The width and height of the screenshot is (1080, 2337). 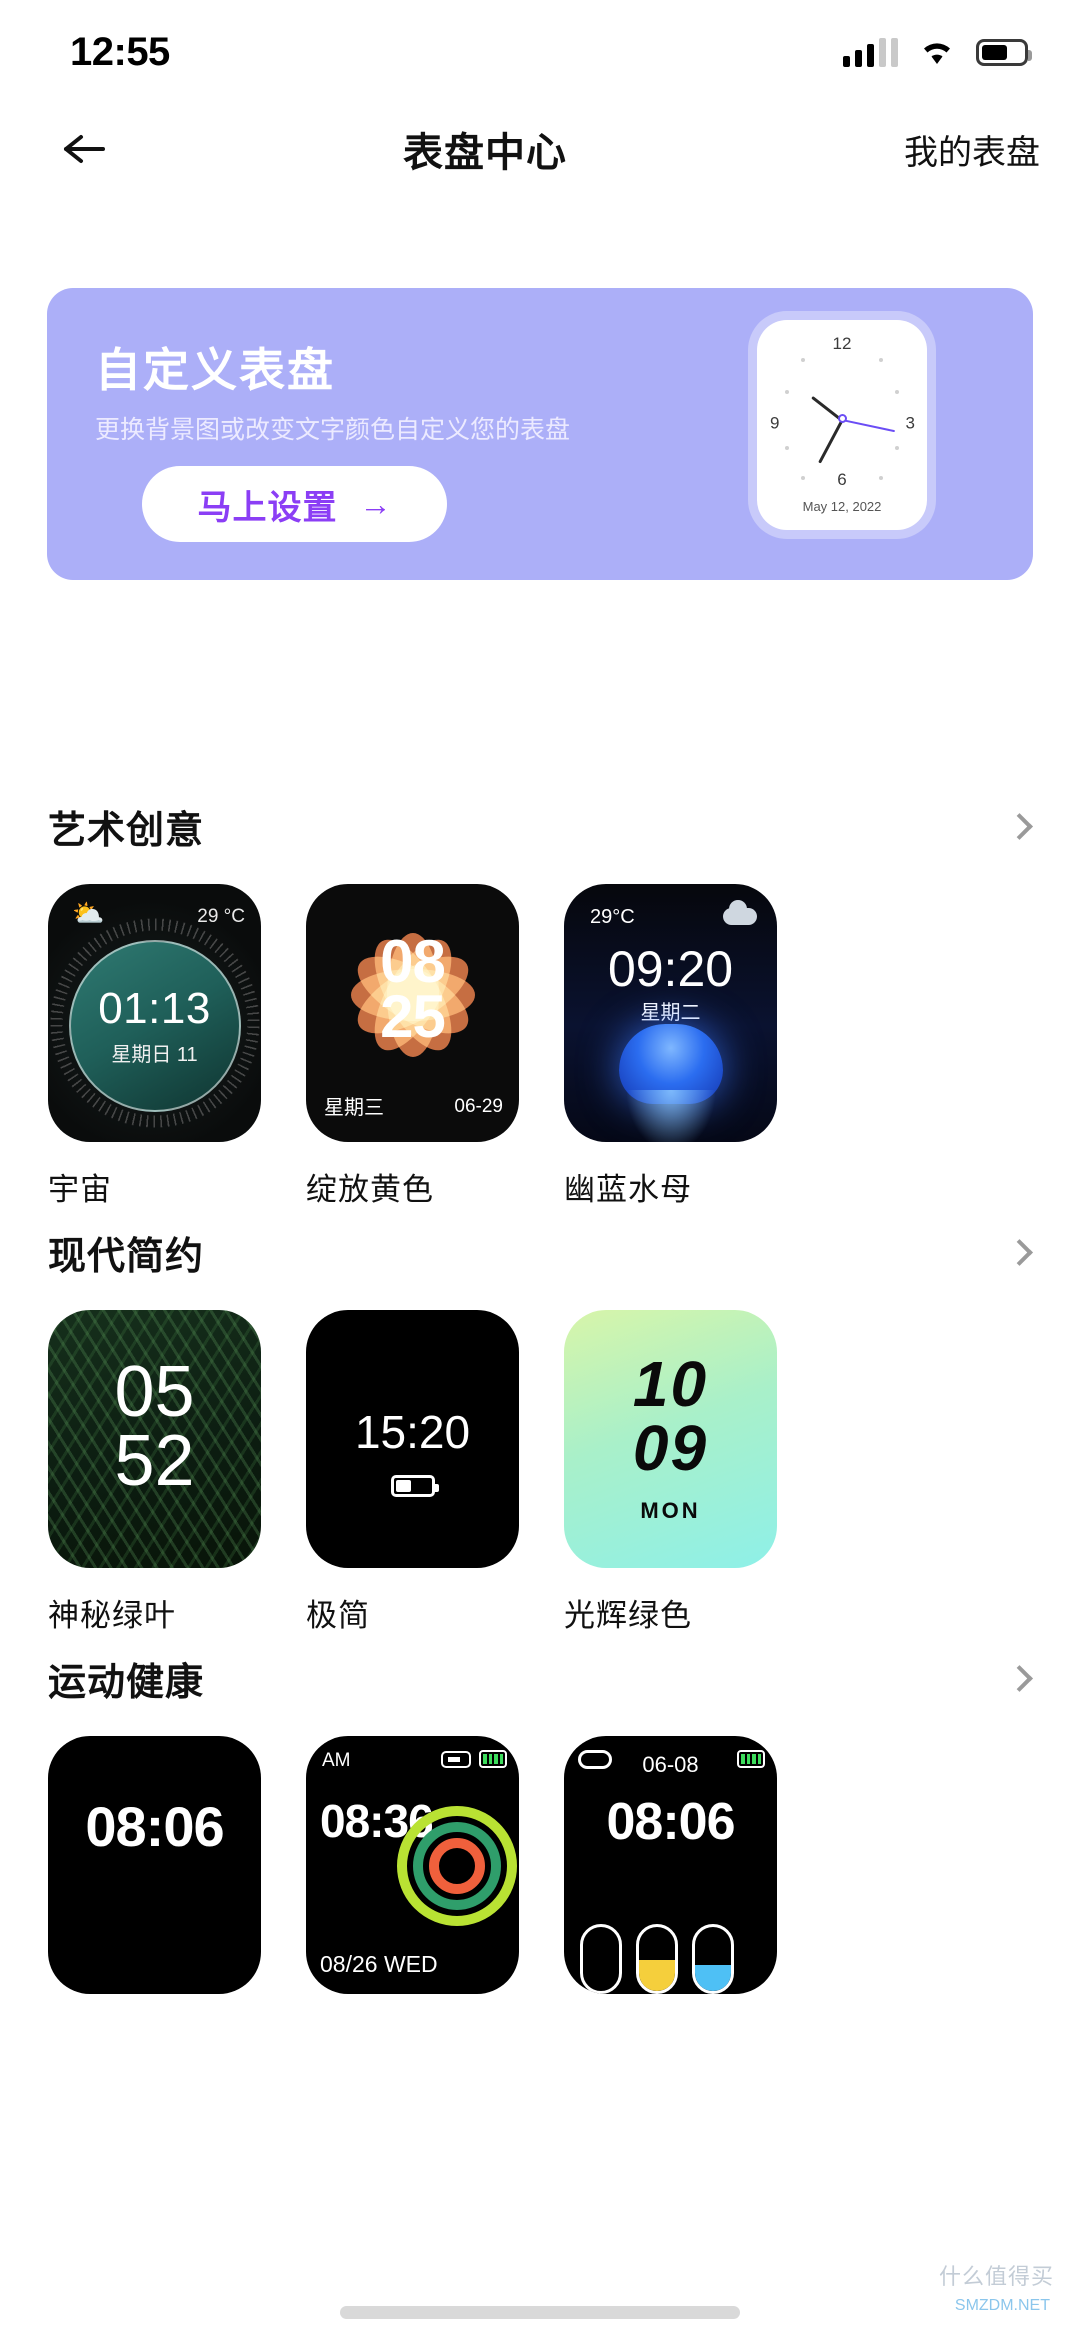 I want to click on status-bar-time: 12:55, so click(x=120, y=51).